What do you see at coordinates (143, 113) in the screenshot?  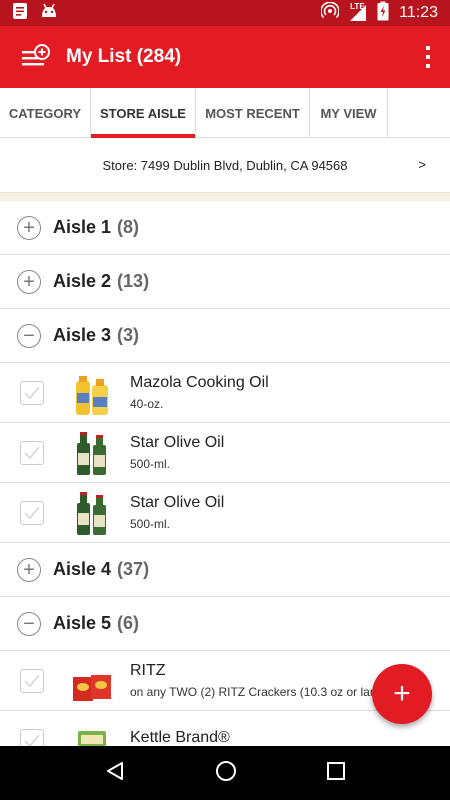 I see `tab-store-aisle: STORE AISLE` at bounding box center [143, 113].